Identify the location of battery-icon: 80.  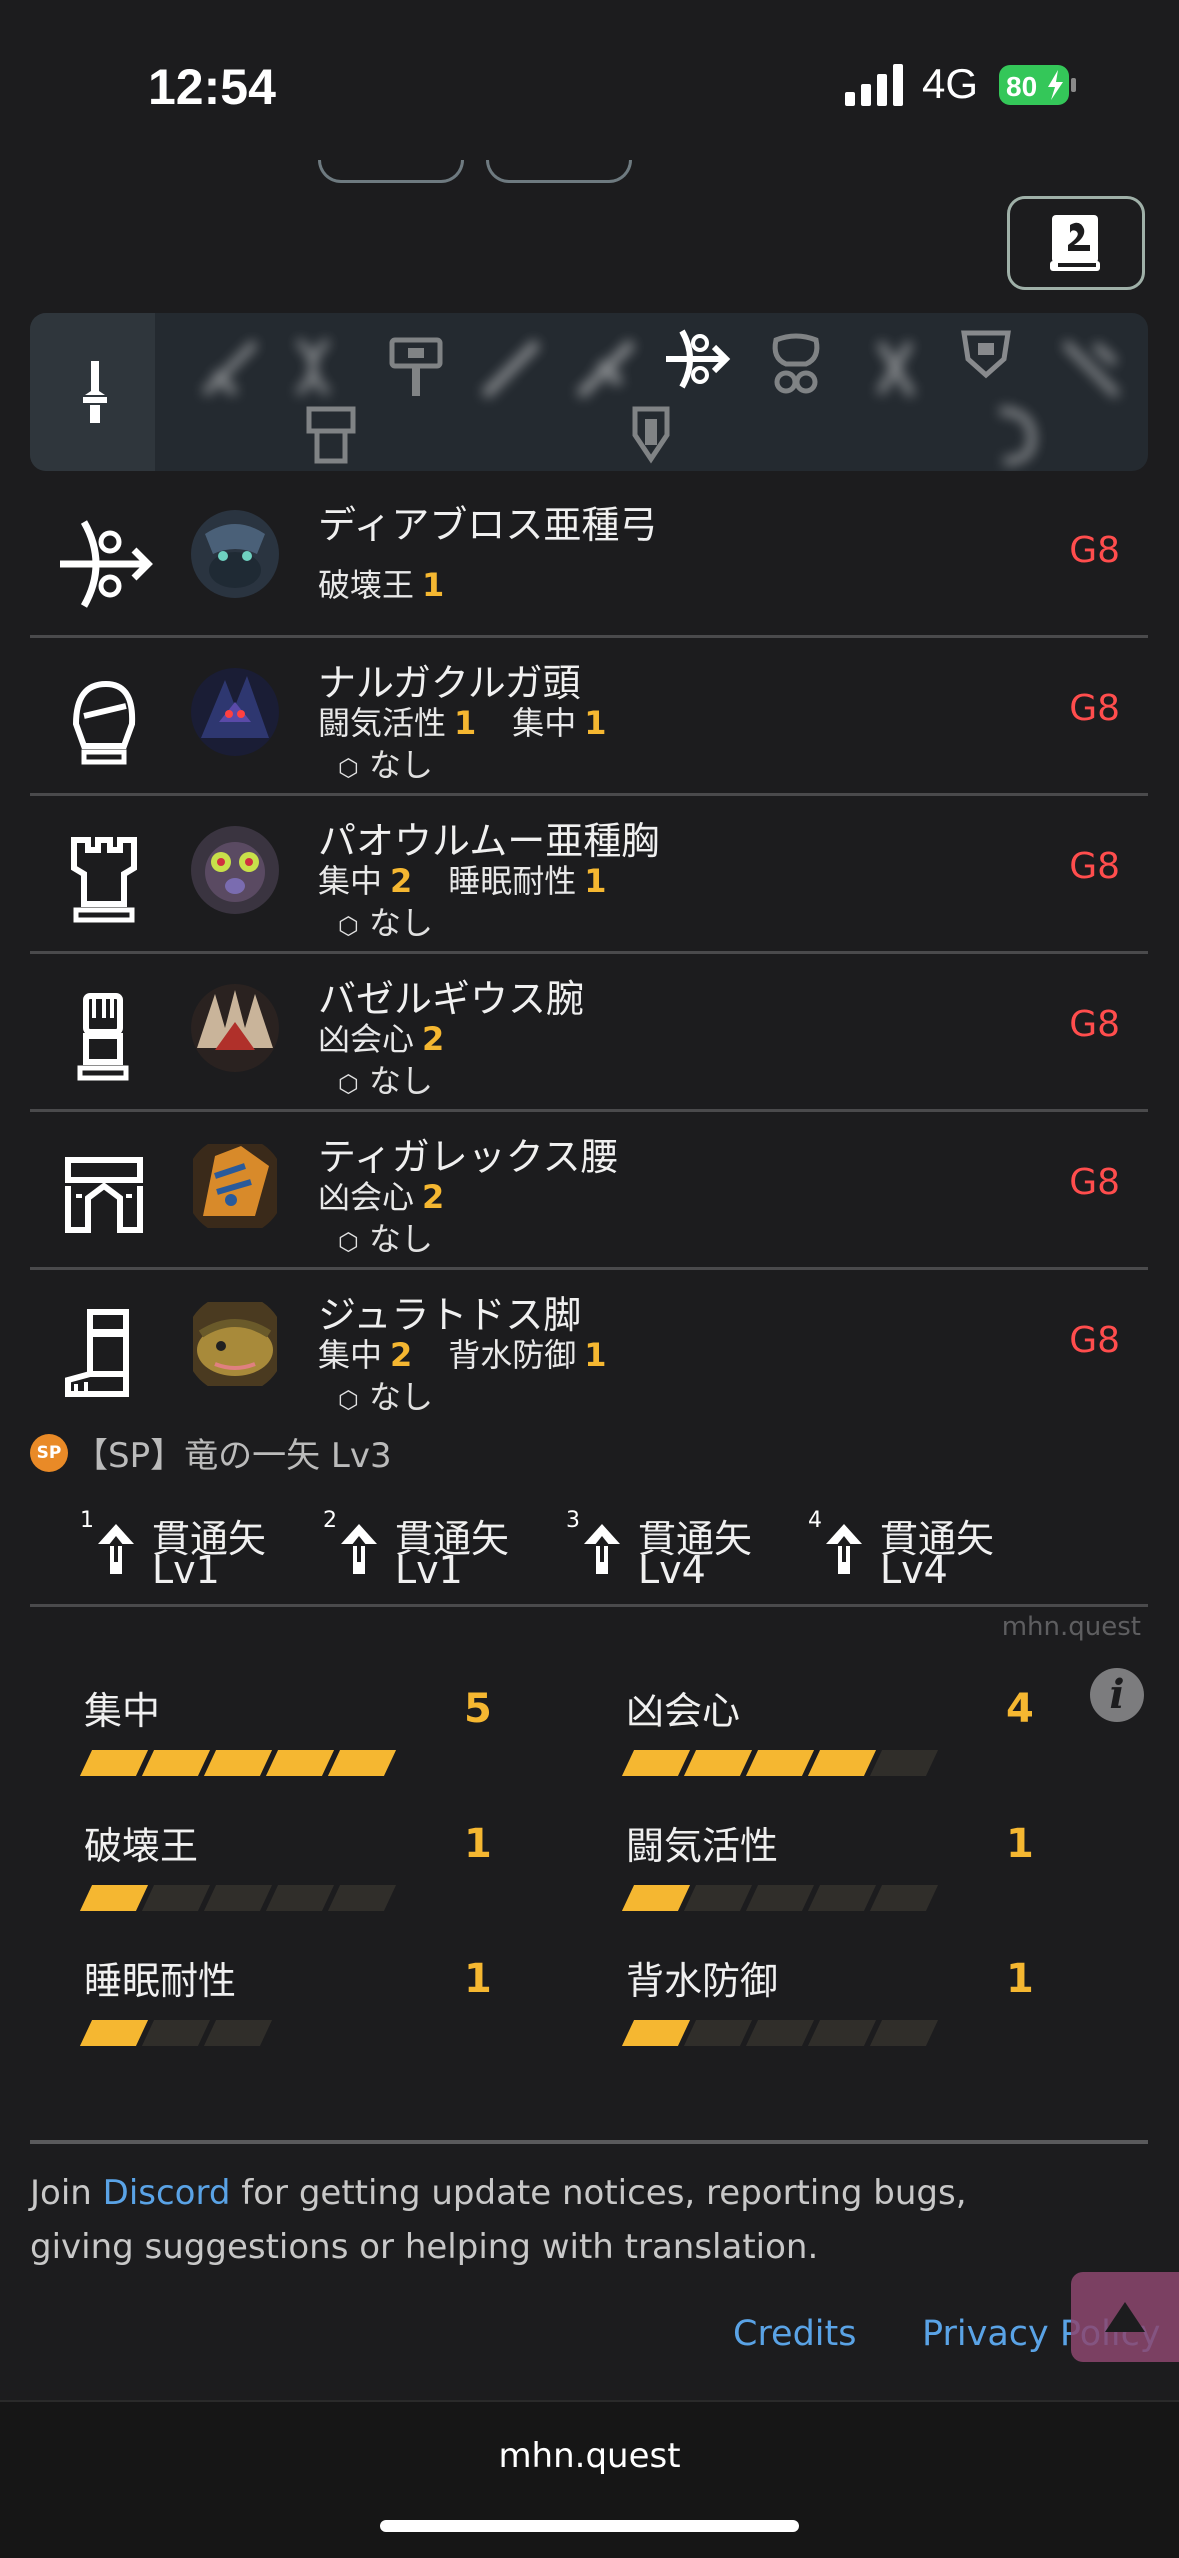
(1037, 85).